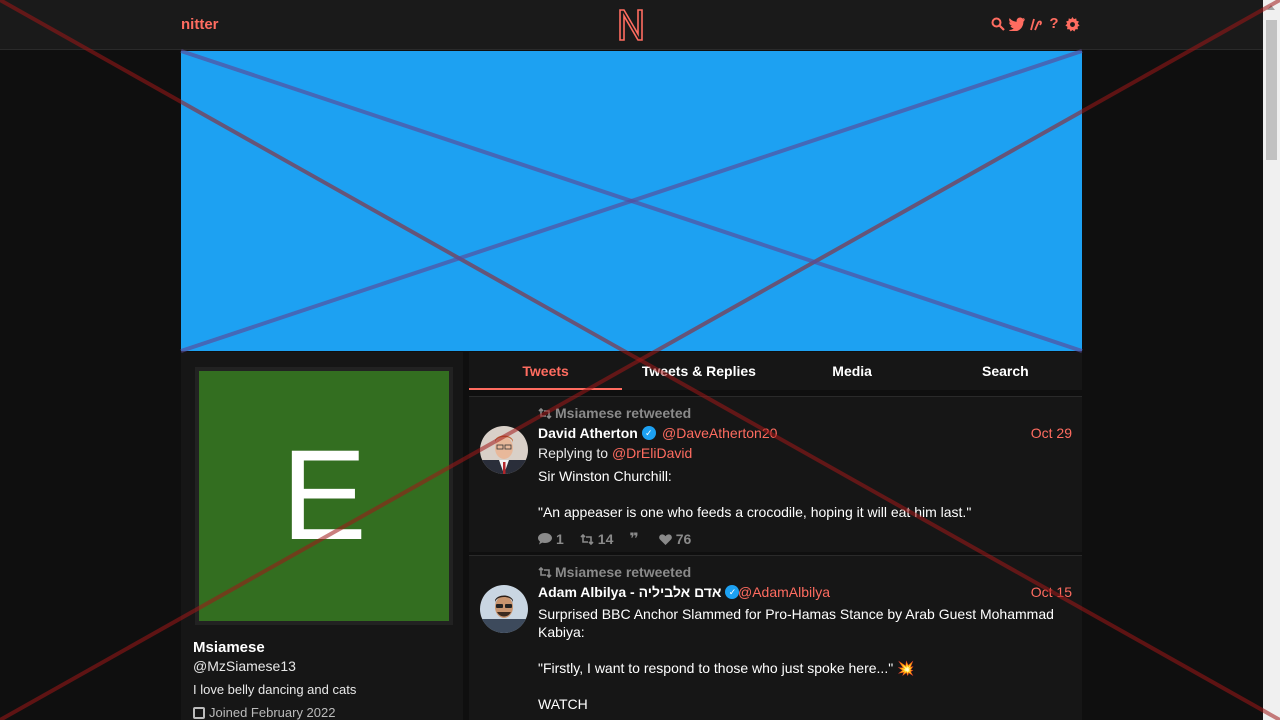 This screenshot has width=1280, height=720. I want to click on scroll-up-arrow-icon, so click(1271, 7).